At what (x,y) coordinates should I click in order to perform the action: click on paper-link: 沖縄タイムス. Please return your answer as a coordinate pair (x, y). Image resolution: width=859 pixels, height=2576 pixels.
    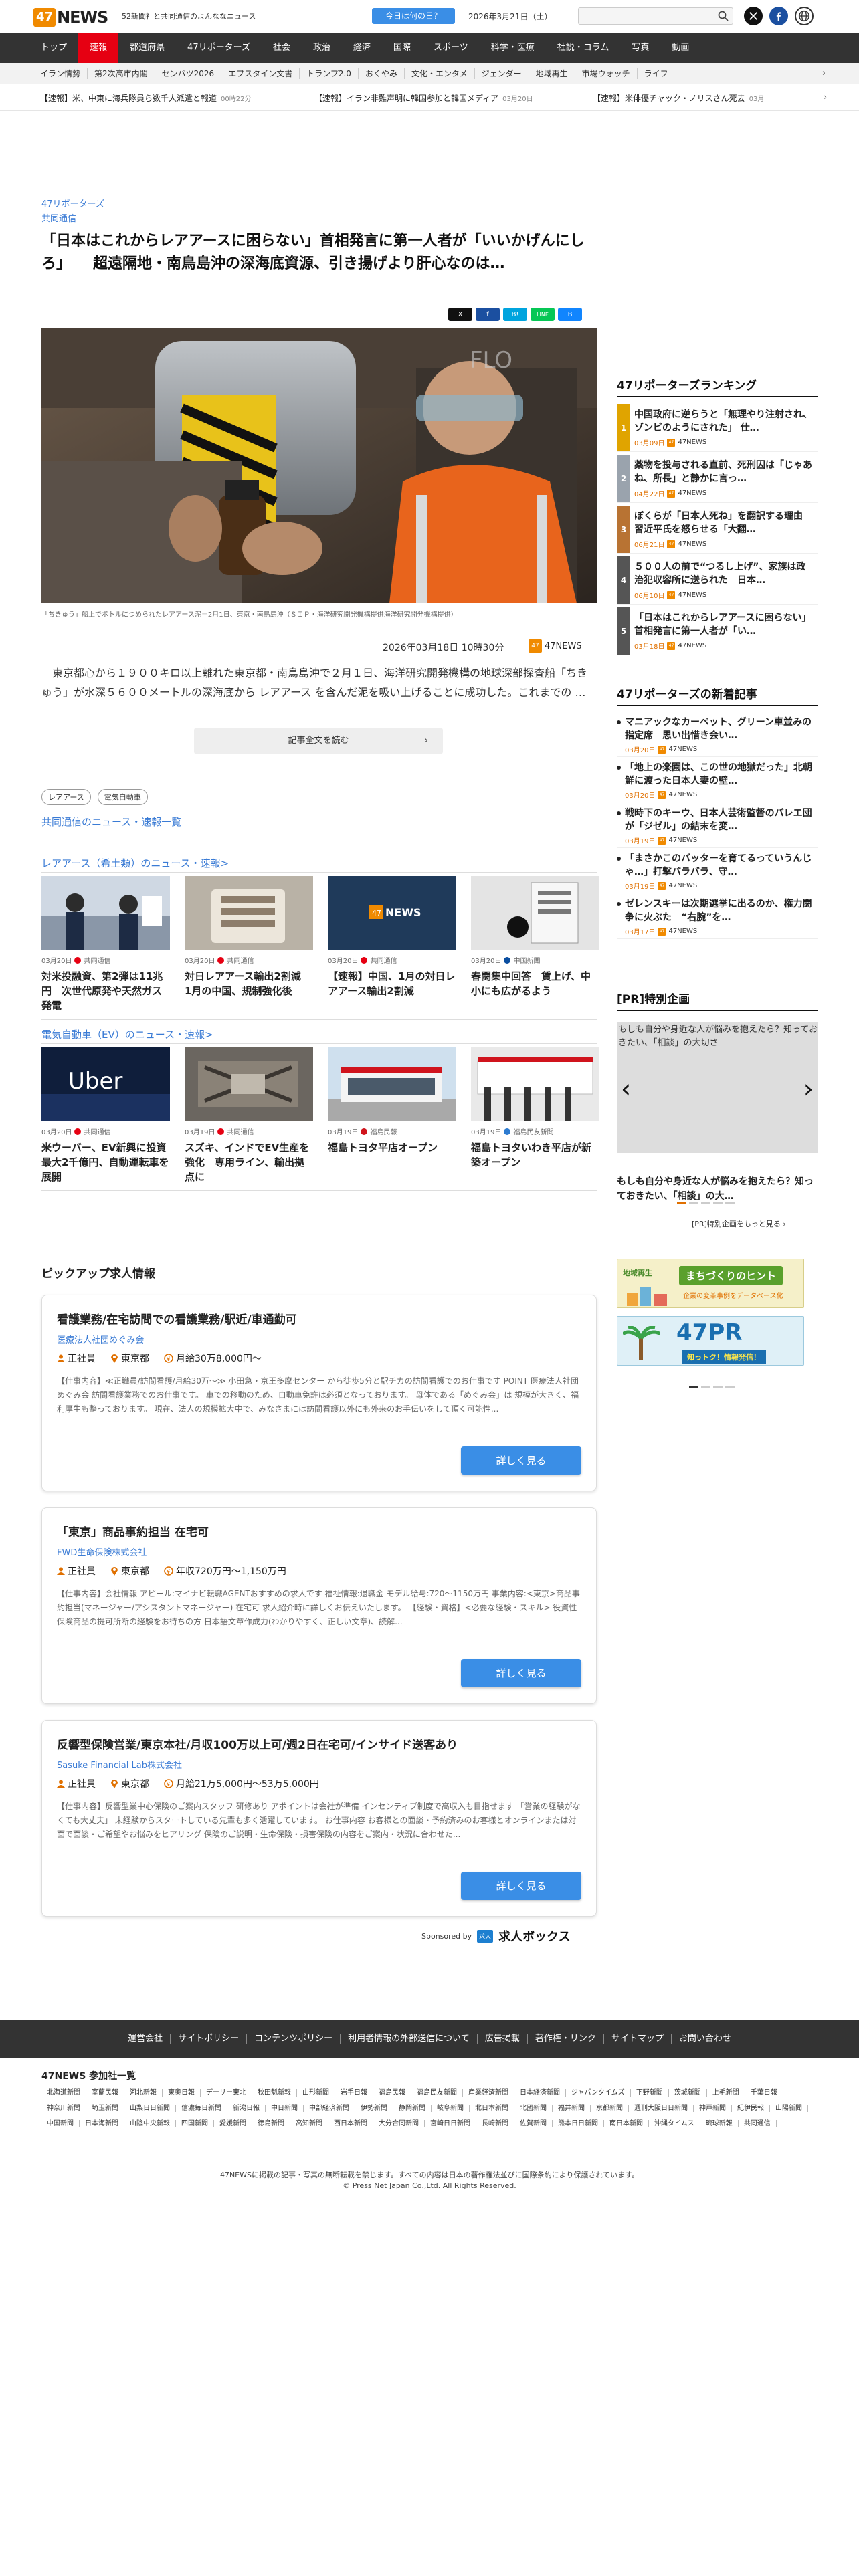
    Looking at the image, I should click on (674, 2123).